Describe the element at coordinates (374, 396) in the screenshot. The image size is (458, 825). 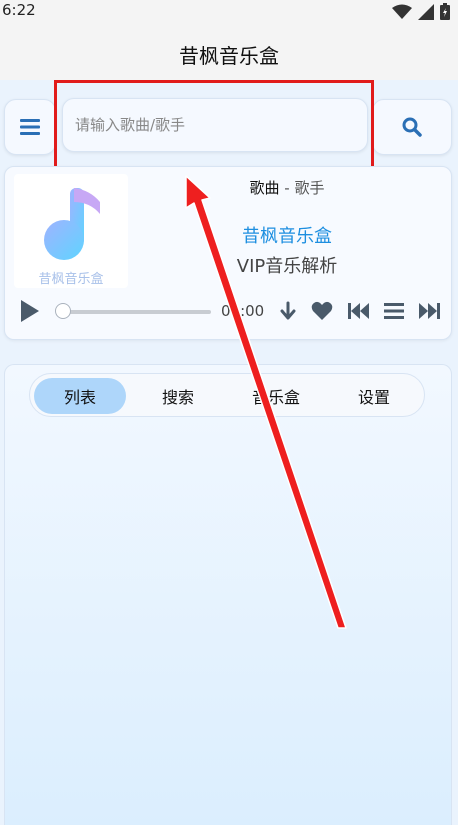
I see `tab-settings: 设置` at that location.